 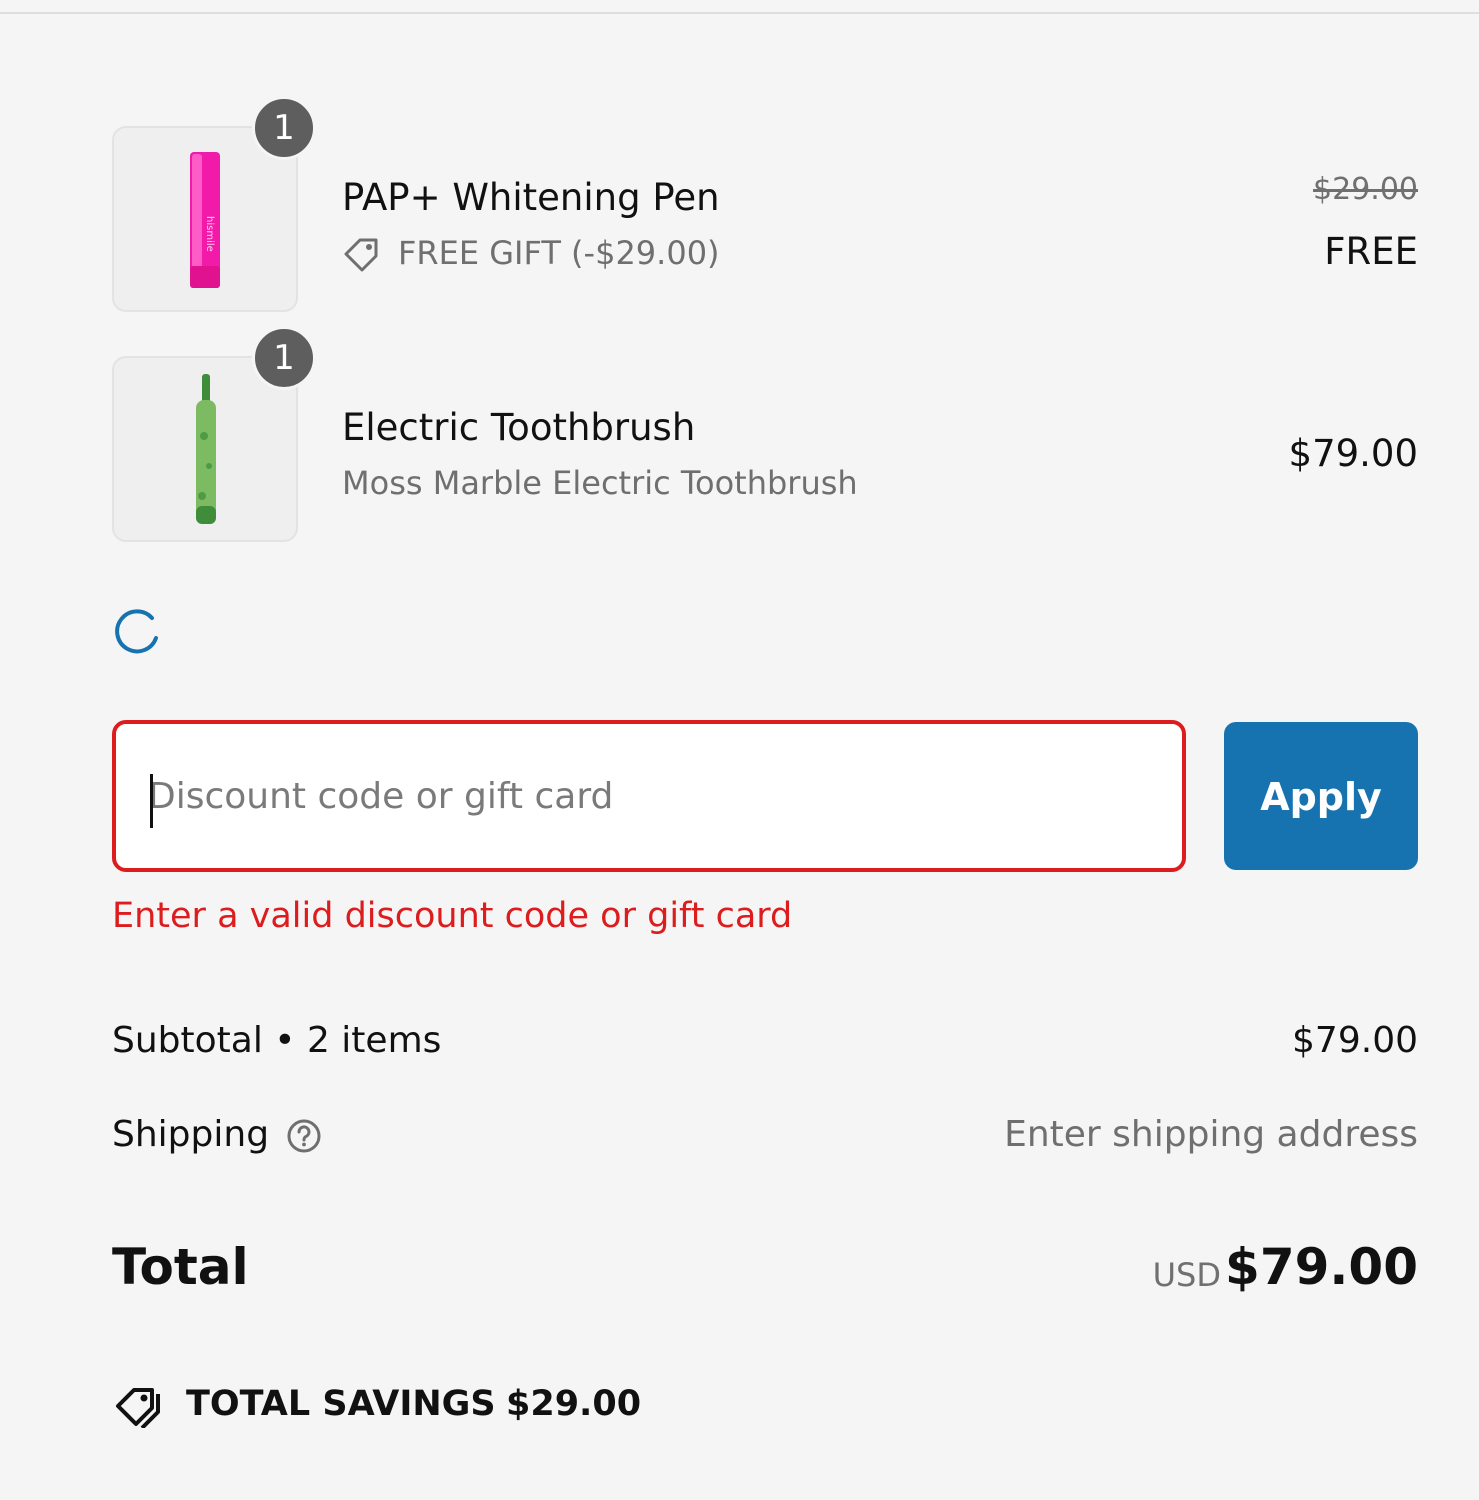 I want to click on product-name: Electric Toothbrush, so click(x=519, y=427).